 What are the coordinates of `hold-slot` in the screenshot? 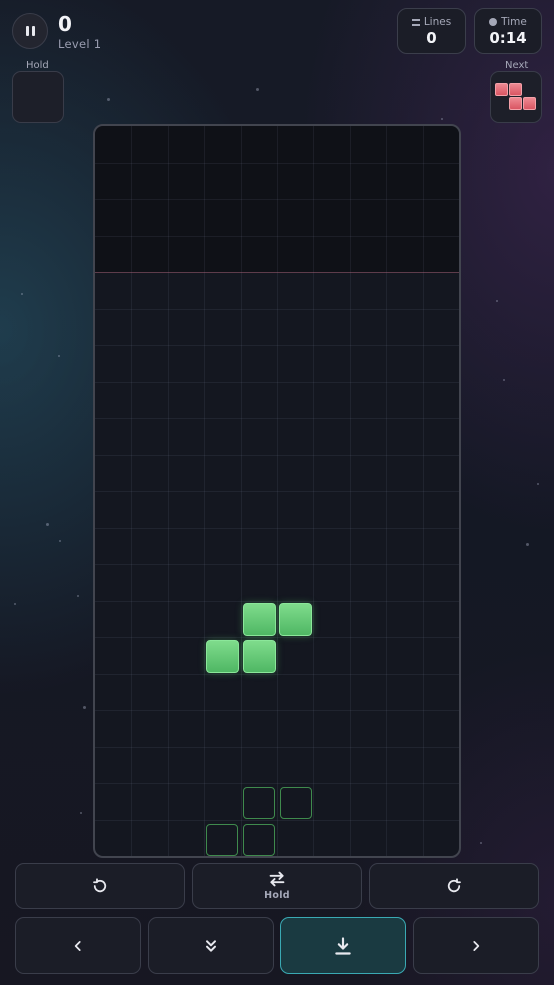 It's located at (38, 97).